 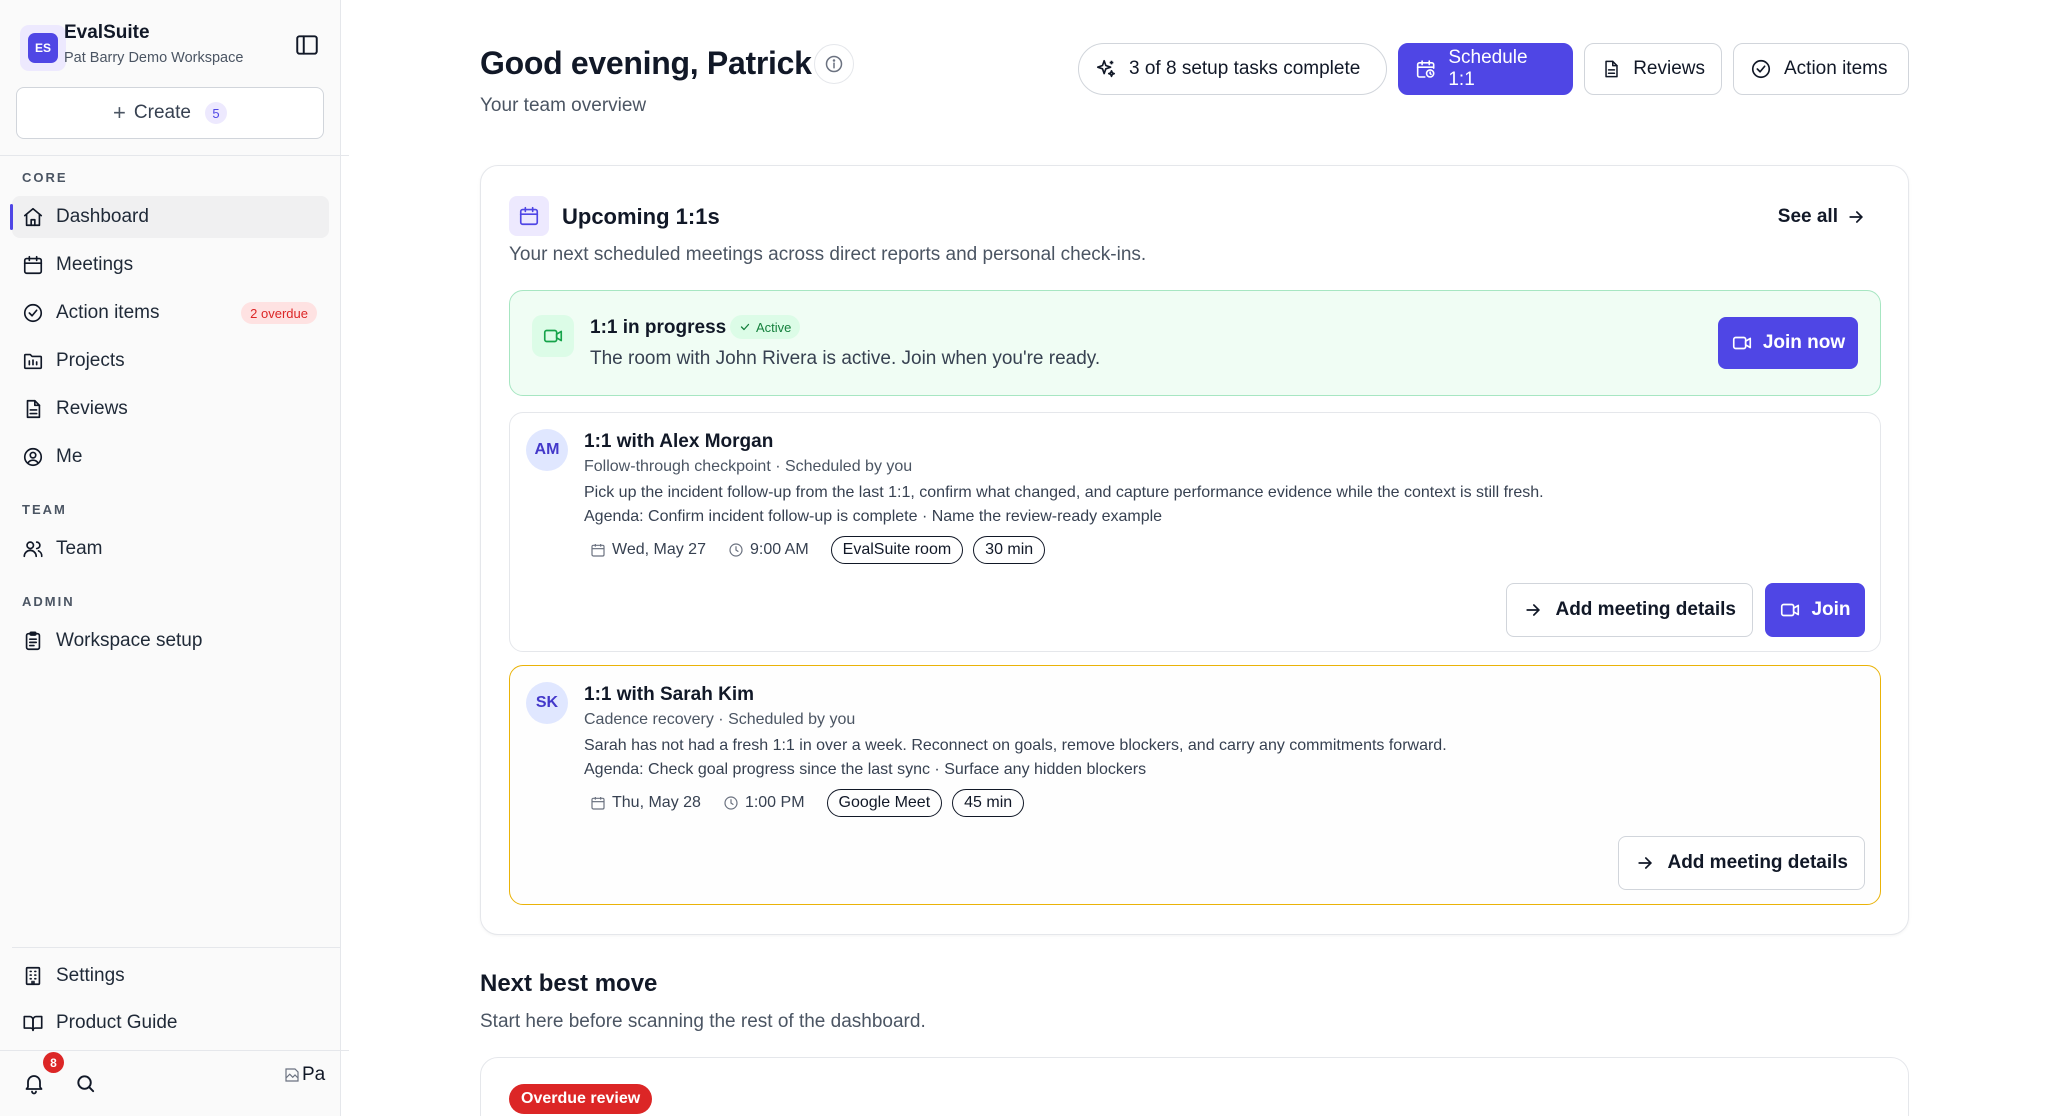 What do you see at coordinates (34, 1083) in the screenshot?
I see `bell-icon` at bounding box center [34, 1083].